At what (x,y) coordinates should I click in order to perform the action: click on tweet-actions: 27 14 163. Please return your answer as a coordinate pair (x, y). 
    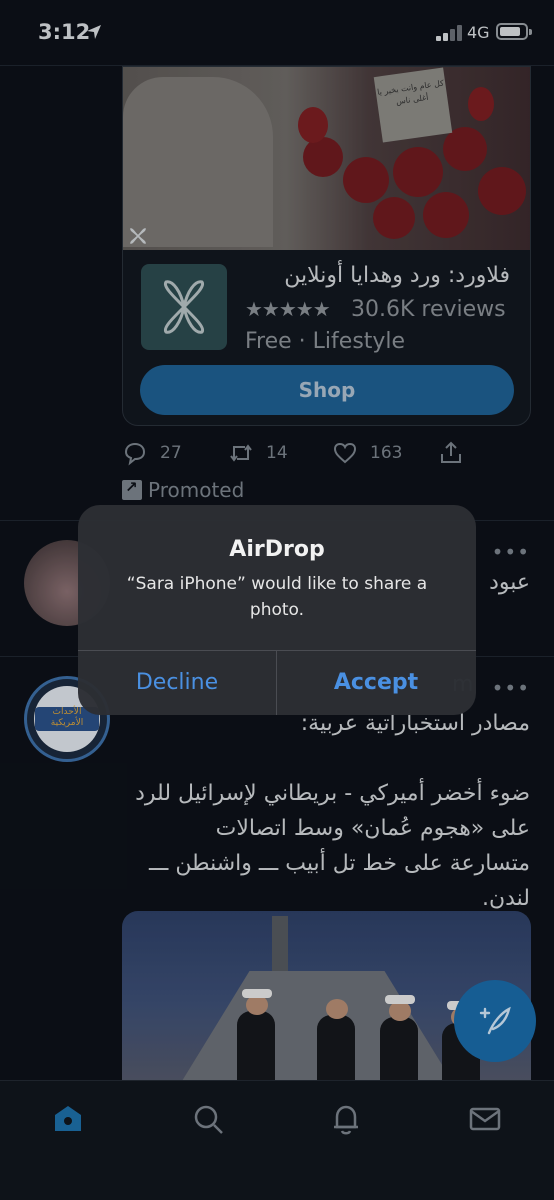
    Looking at the image, I should click on (326, 453).